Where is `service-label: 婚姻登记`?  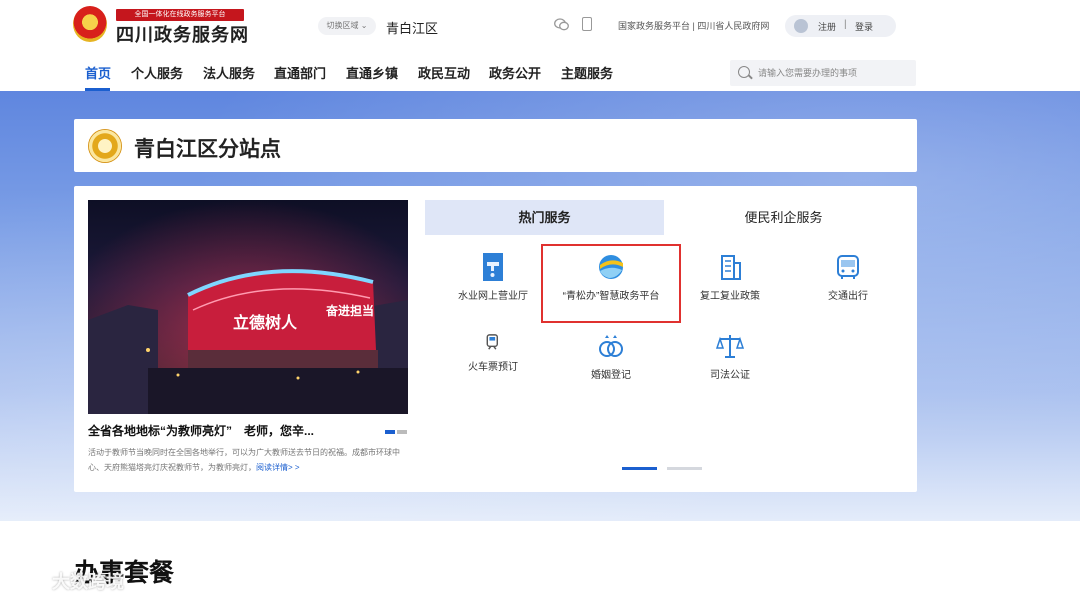
service-label: 婚姻登记 is located at coordinates (611, 375).